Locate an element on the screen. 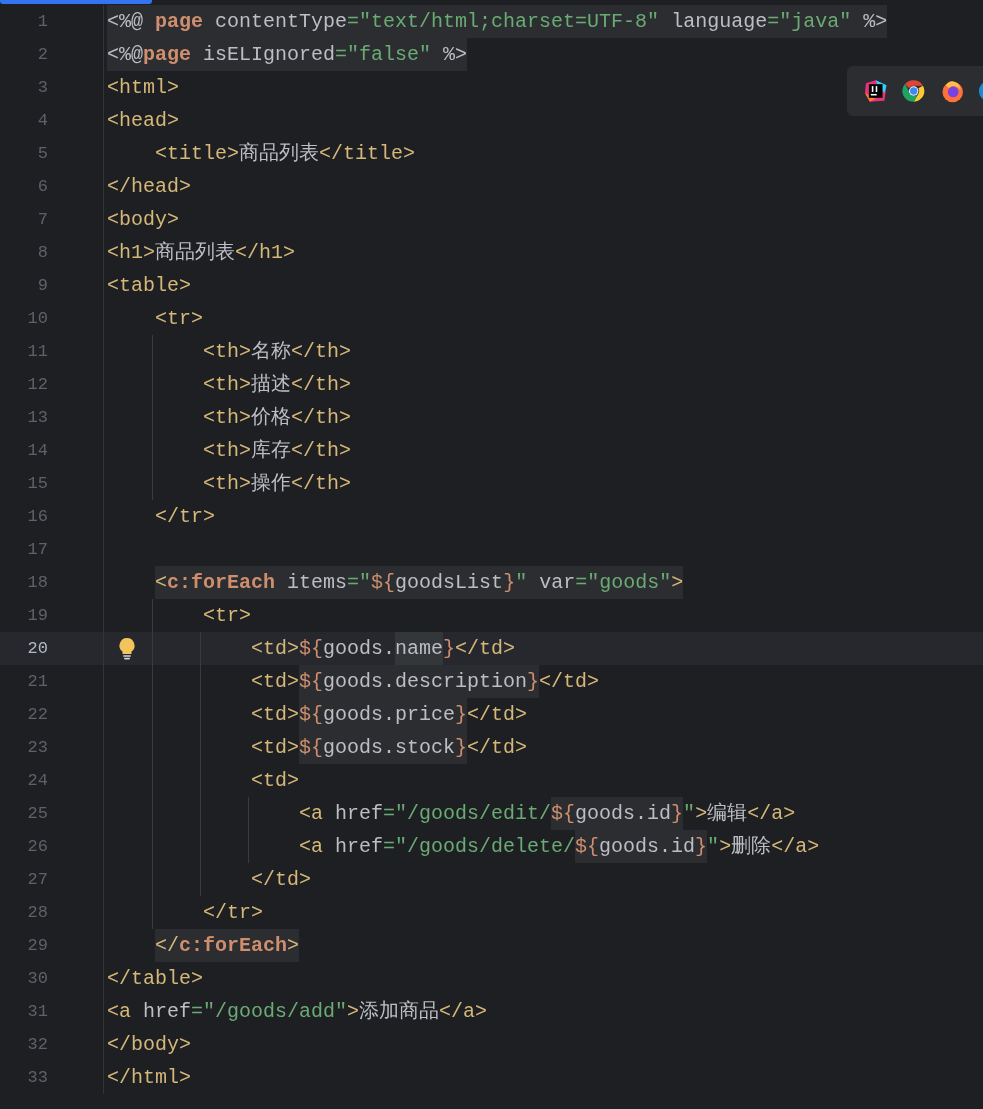 This screenshot has width=983, height=1109. code-line: <td> is located at coordinates (275, 781).